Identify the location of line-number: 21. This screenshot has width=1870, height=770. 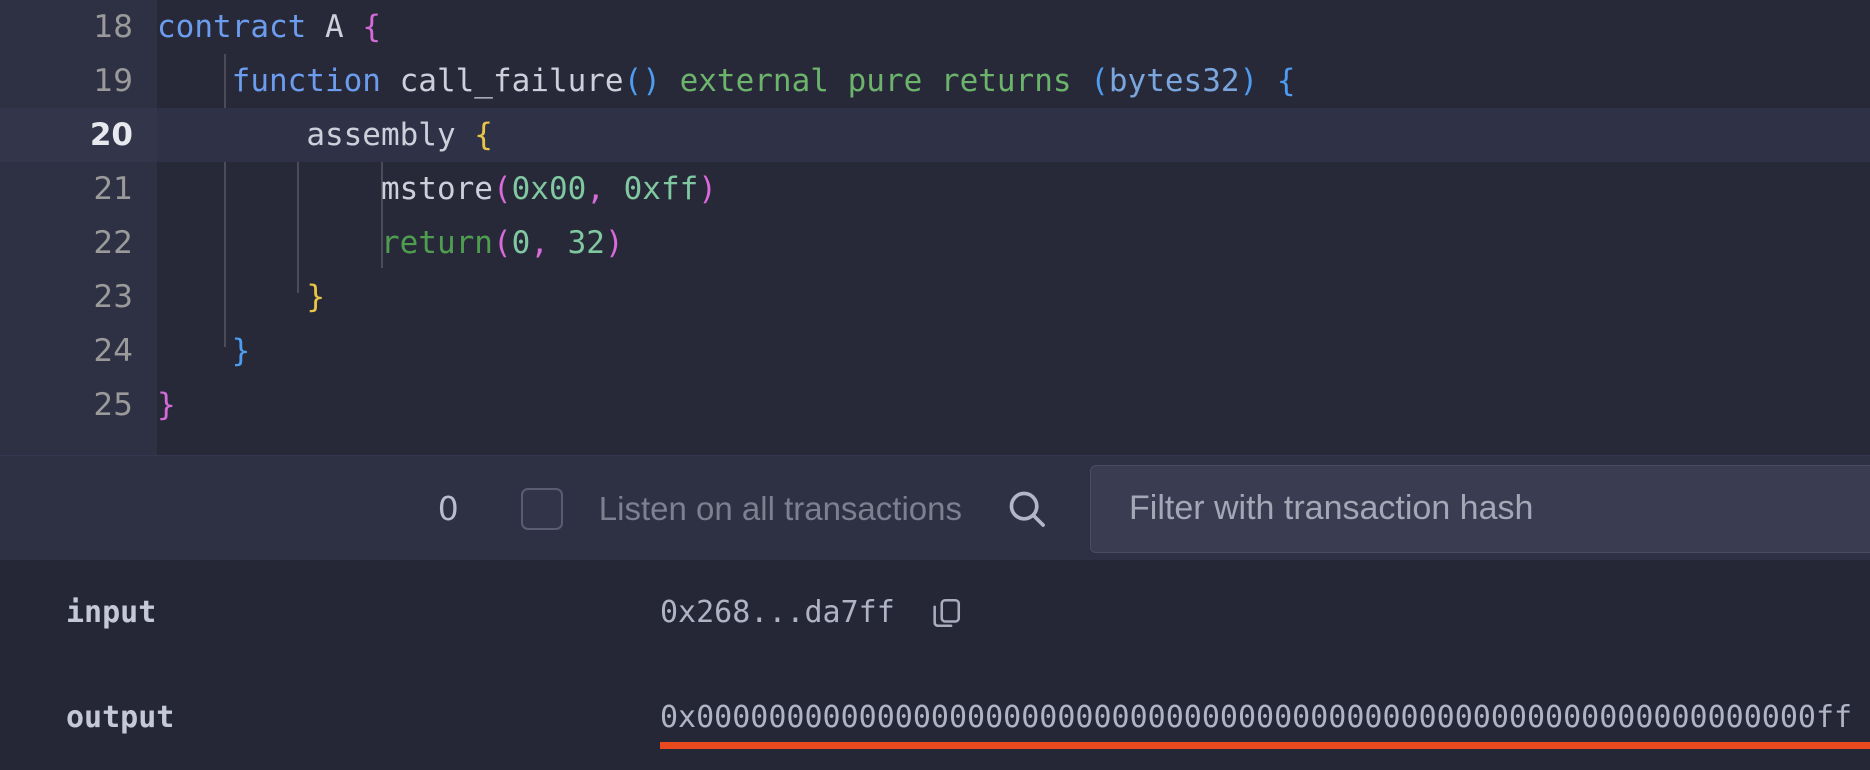
(113, 189).